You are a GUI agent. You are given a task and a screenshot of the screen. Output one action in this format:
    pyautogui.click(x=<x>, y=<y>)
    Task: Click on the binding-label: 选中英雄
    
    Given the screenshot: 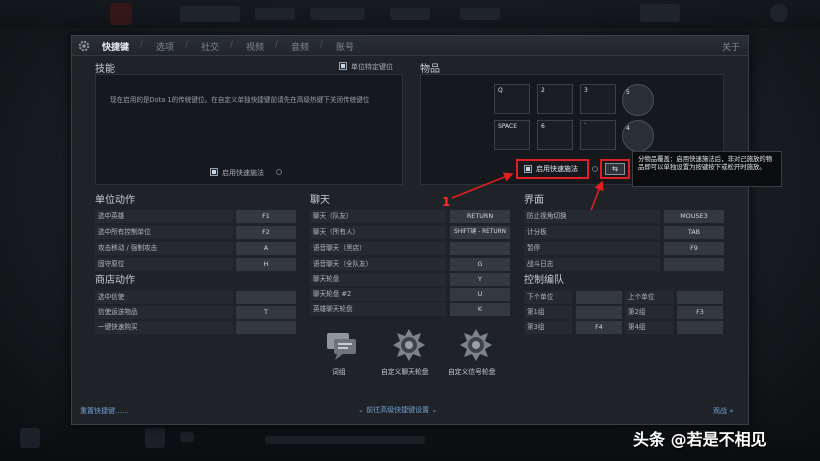 What is the action you would take?
    pyautogui.click(x=164, y=216)
    